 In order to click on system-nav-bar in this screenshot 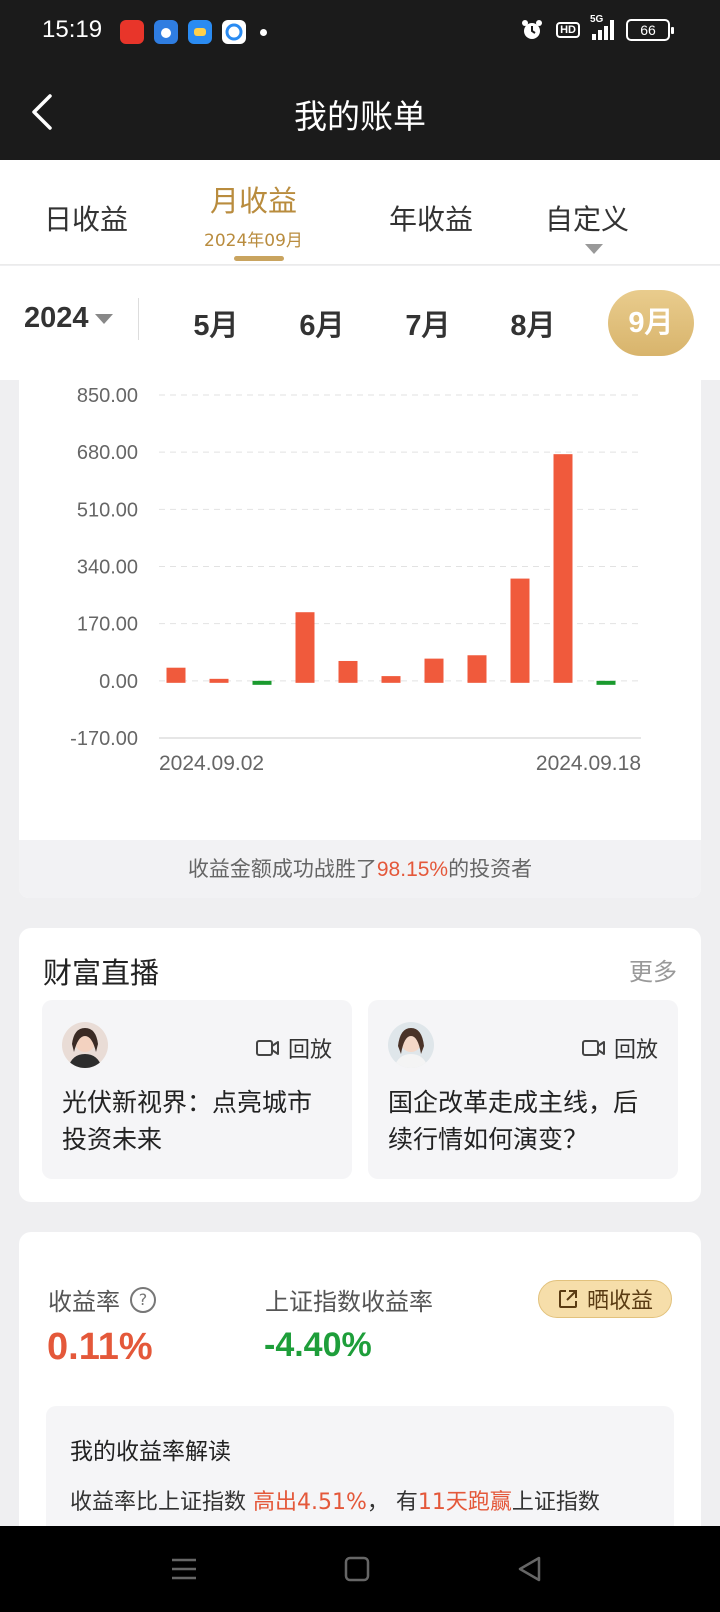, I will do `click(360, 1569)`.